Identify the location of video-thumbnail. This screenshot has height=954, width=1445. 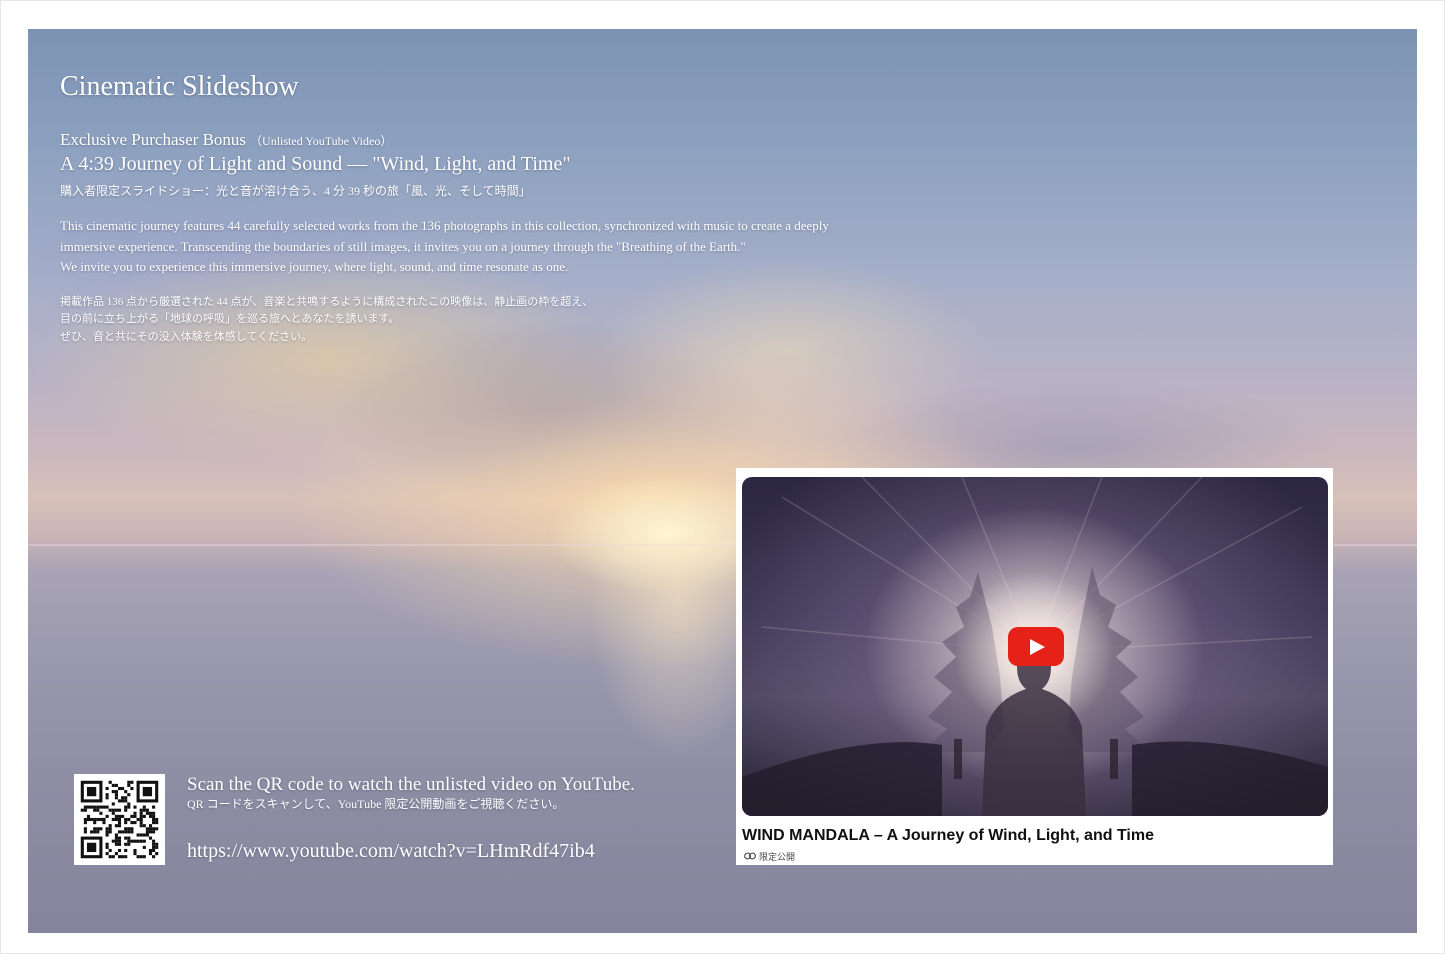
(1035, 646).